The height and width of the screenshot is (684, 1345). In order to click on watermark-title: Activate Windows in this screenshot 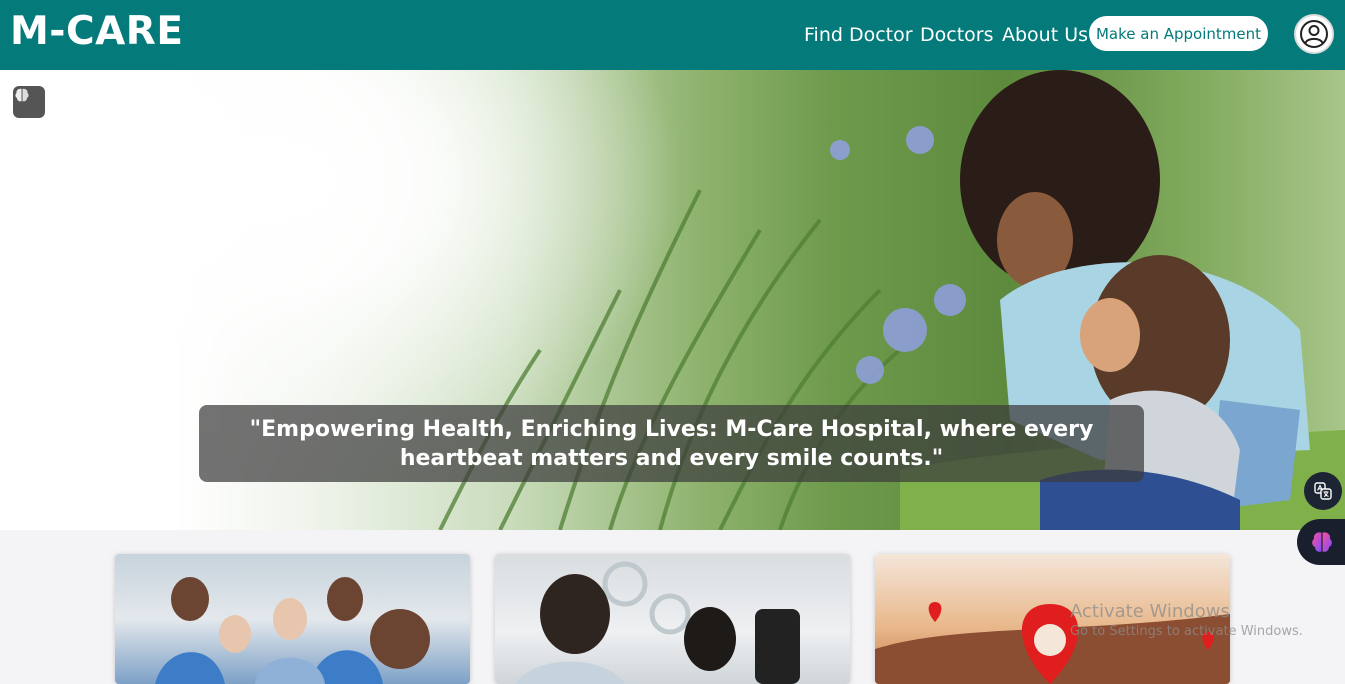, I will do `click(1150, 611)`.